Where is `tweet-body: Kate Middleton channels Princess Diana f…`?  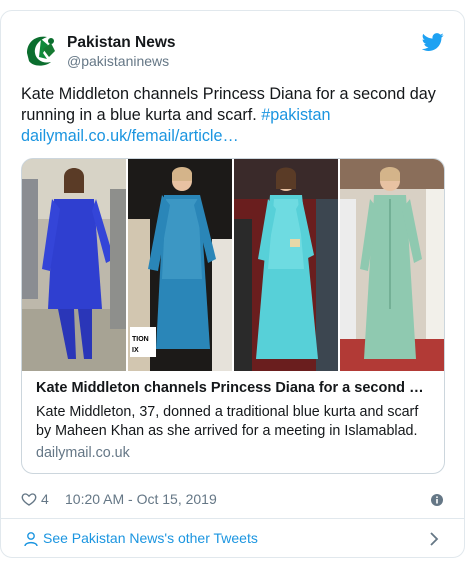 tweet-body: Kate Middleton channels Princess Diana f… is located at coordinates (228, 104).